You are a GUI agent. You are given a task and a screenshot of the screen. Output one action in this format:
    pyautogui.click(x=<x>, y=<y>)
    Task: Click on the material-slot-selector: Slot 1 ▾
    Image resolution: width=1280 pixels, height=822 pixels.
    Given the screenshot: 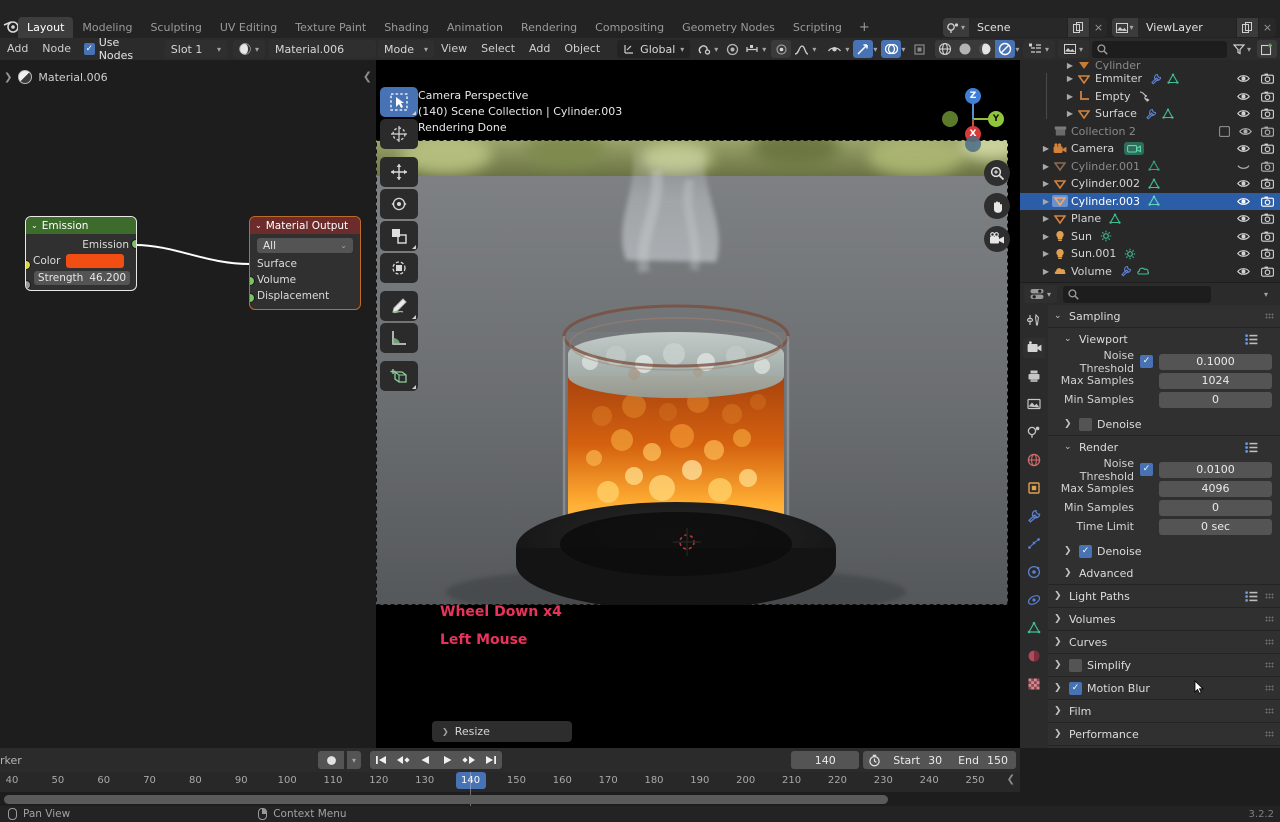 What is the action you would take?
    pyautogui.click(x=195, y=49)
    